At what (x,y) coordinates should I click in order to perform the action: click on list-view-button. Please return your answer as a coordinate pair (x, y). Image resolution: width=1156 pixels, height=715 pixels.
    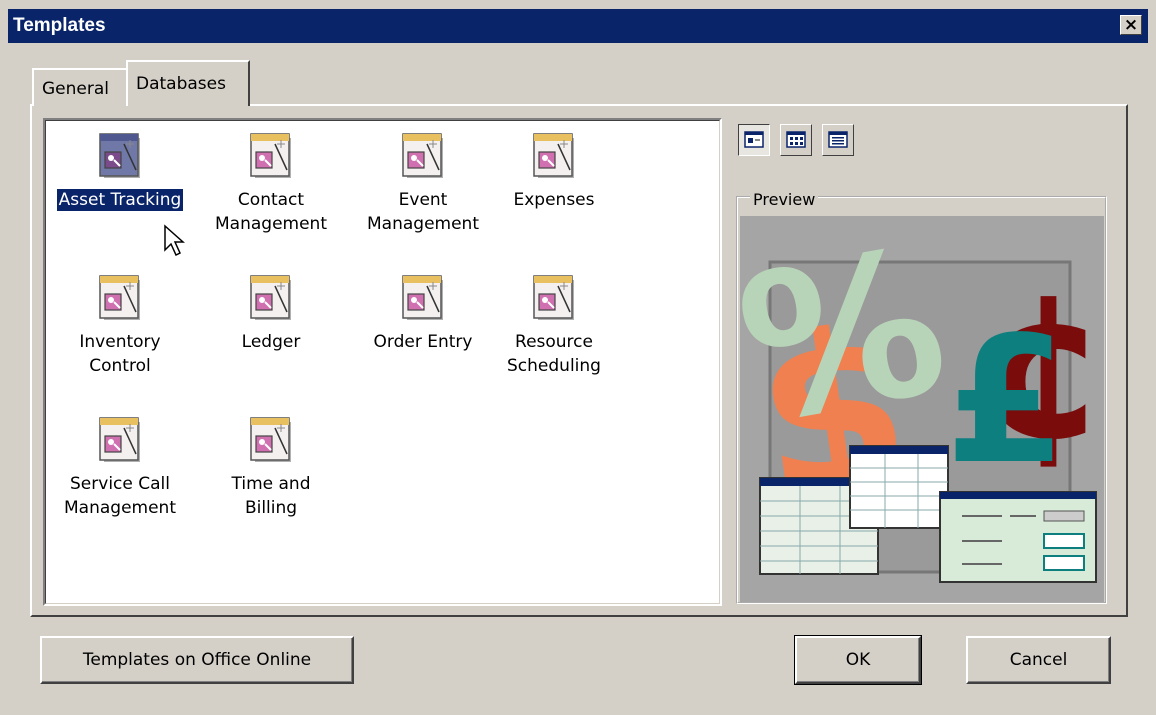
    Looking at the image, I should click on (796, 140).